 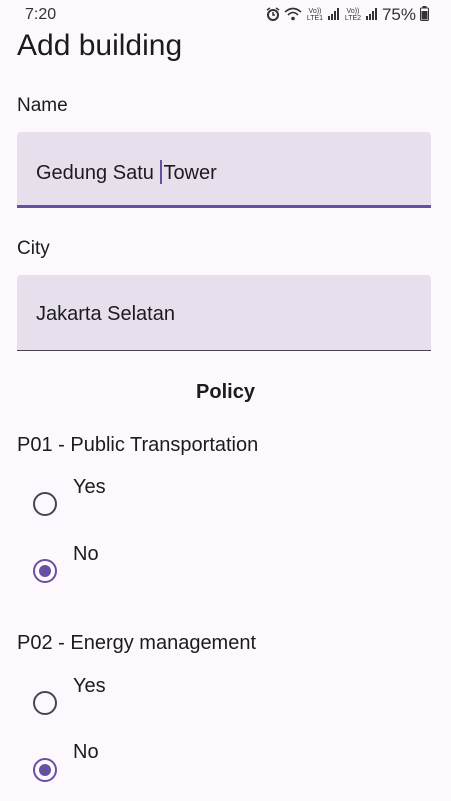 I want to click on p02-no-radio, so click(x=45, y=770).